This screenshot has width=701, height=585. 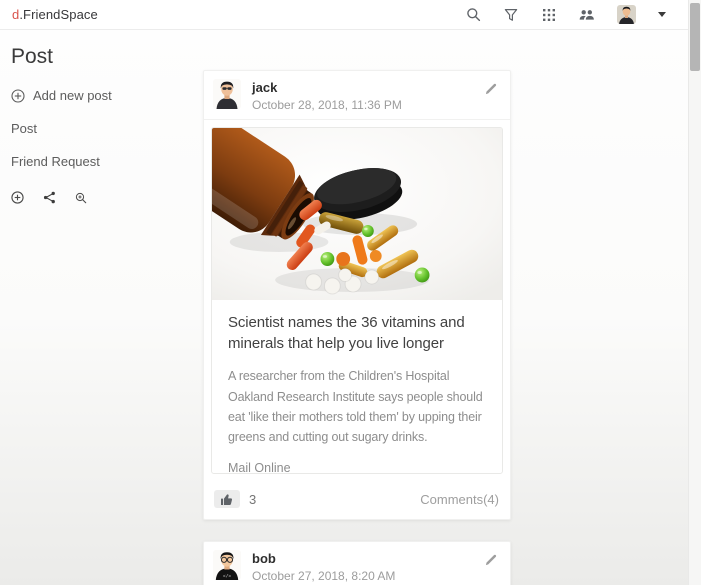 What do you see at coordinates (694, 292) in the screenshot?
I see `page-scrollbar-track` at bounding box center [694, 292].